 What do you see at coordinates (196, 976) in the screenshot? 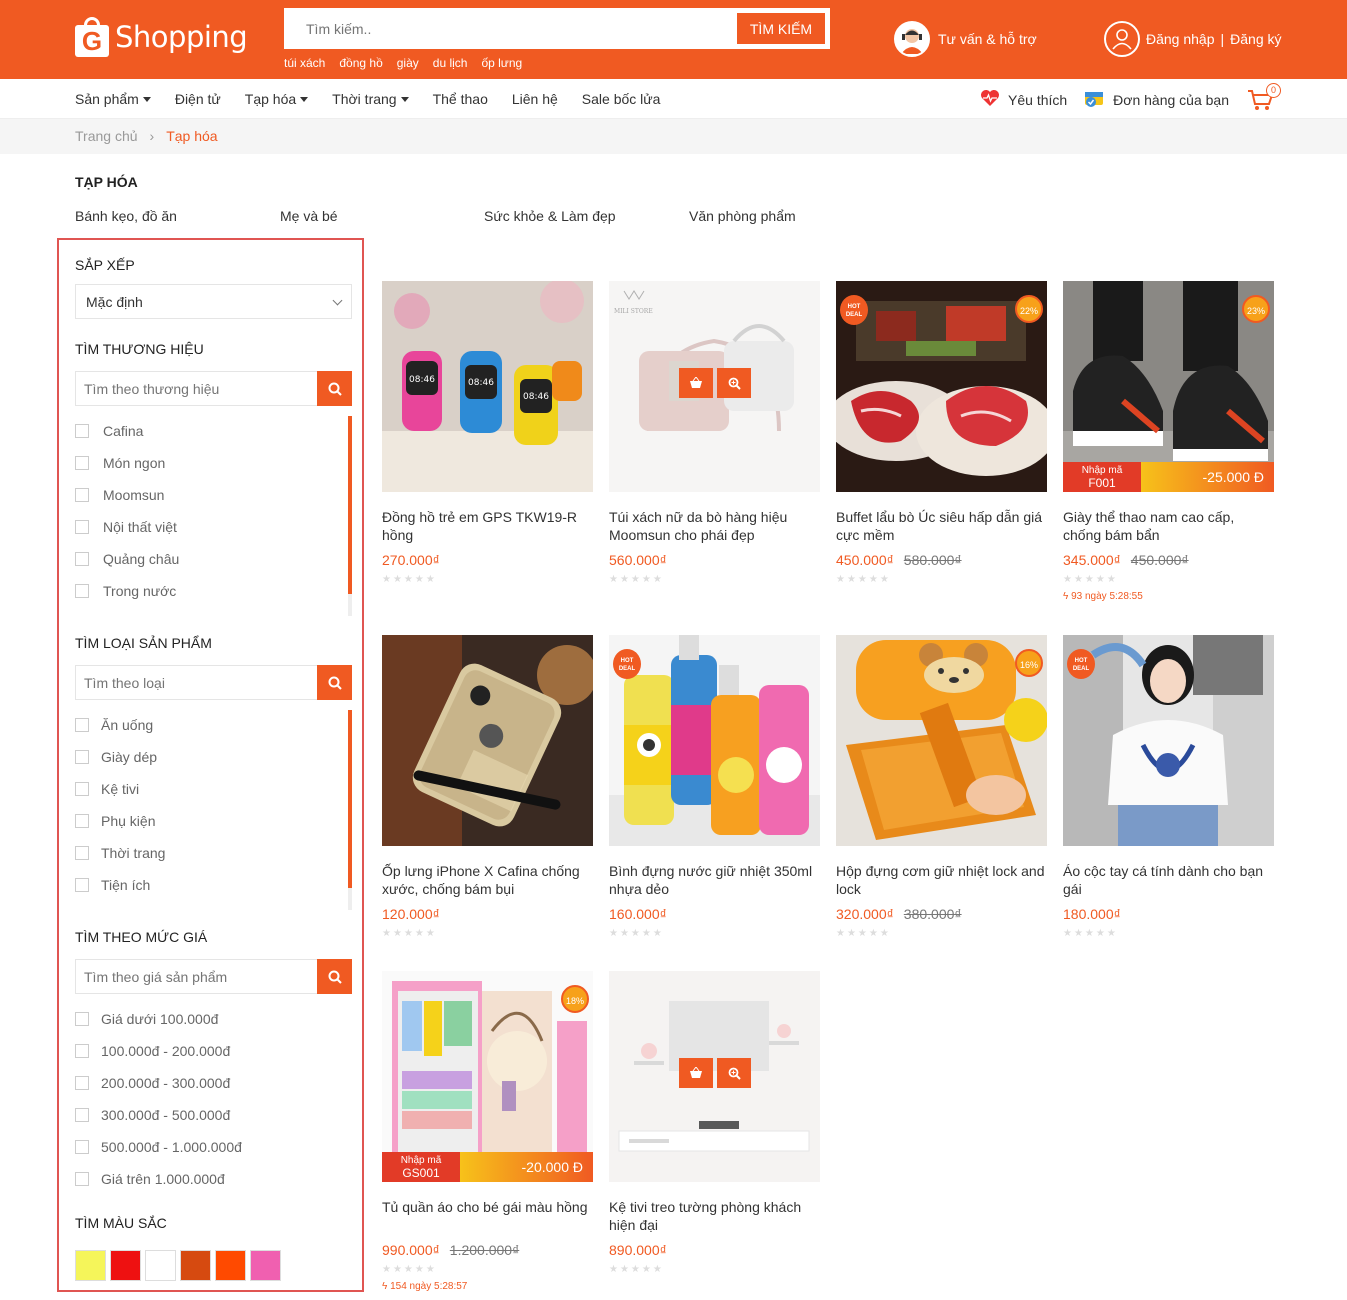
I see `price-search-input` at bounding box center [196, 976].